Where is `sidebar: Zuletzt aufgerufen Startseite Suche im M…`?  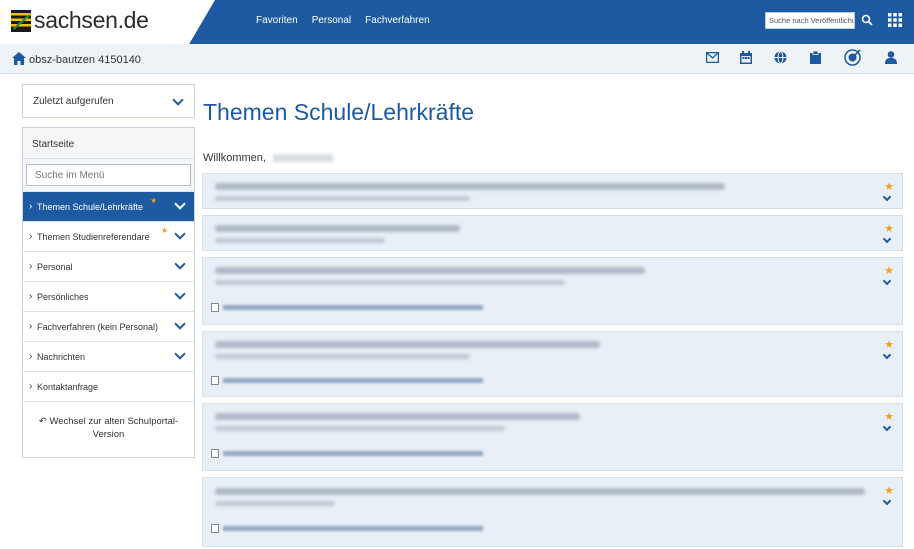
sidebar: Zuletzt aufgerufen Startseite Suche im M… is located at coordinates (108, 271).